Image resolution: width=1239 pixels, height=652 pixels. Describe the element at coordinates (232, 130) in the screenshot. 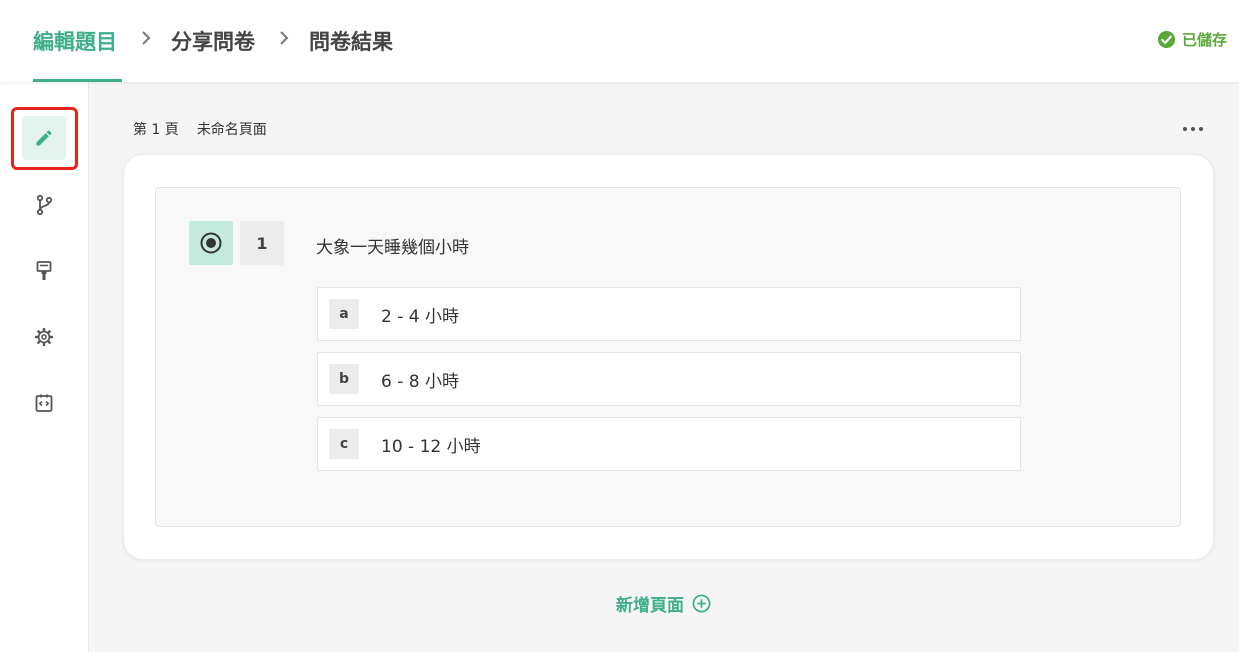

I see `page-name: 未命名頁面` at that location.